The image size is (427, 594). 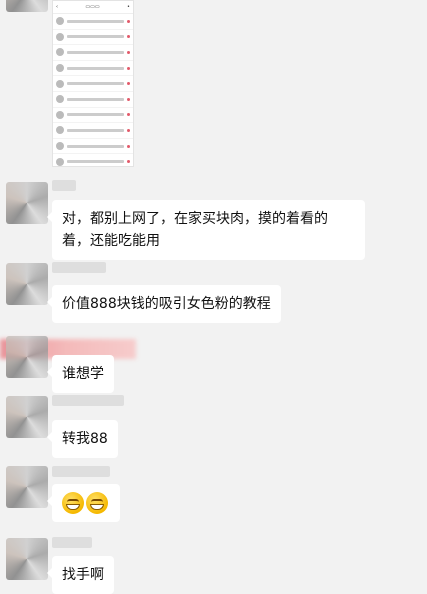 What do you see at coordinates (83, 575) in the screenshot?
I see `message-text: 找手啊` at bounding box center [83, 575].